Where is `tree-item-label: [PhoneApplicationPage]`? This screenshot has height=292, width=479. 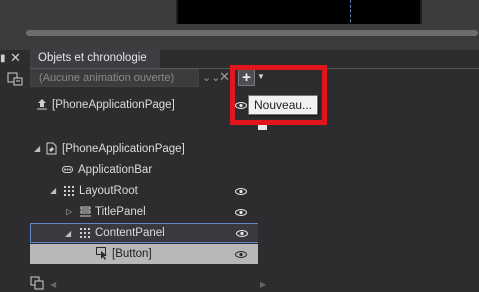
tree-item-label: [PhoneApplicationPage] is located at coordinates (123, 149).